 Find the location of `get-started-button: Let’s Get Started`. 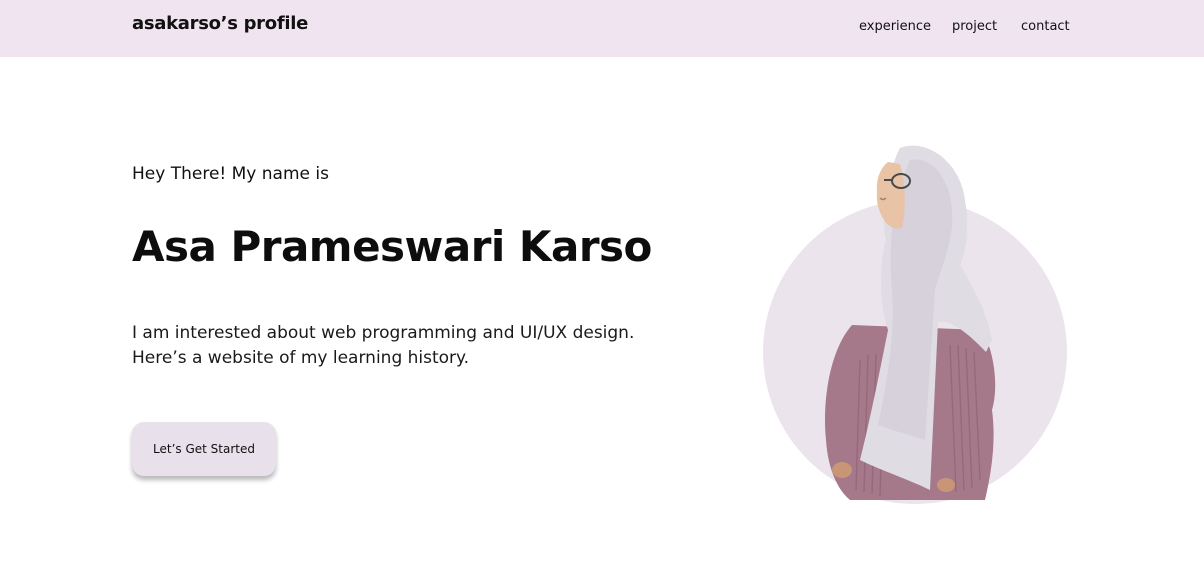

get-started-button: Let’s Get Started is located at coordinates (204, 449).